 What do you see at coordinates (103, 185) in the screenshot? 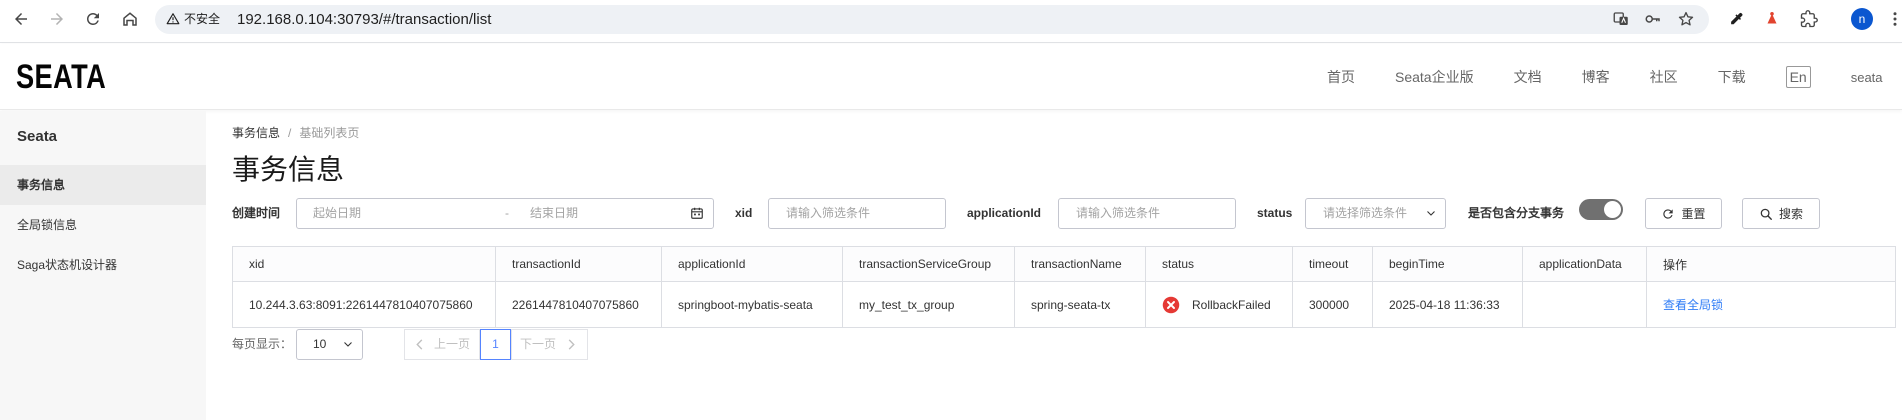
I see `sidebar-item-transactions: 事务信息` at bounding box center [103, 185].